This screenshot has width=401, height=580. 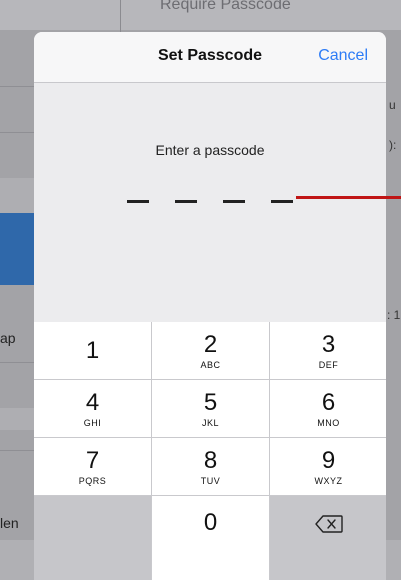 What do you see at coordinates (210, 402) in the screenshot?
I see `key-digit: 5` at bounding box center [210, 402].